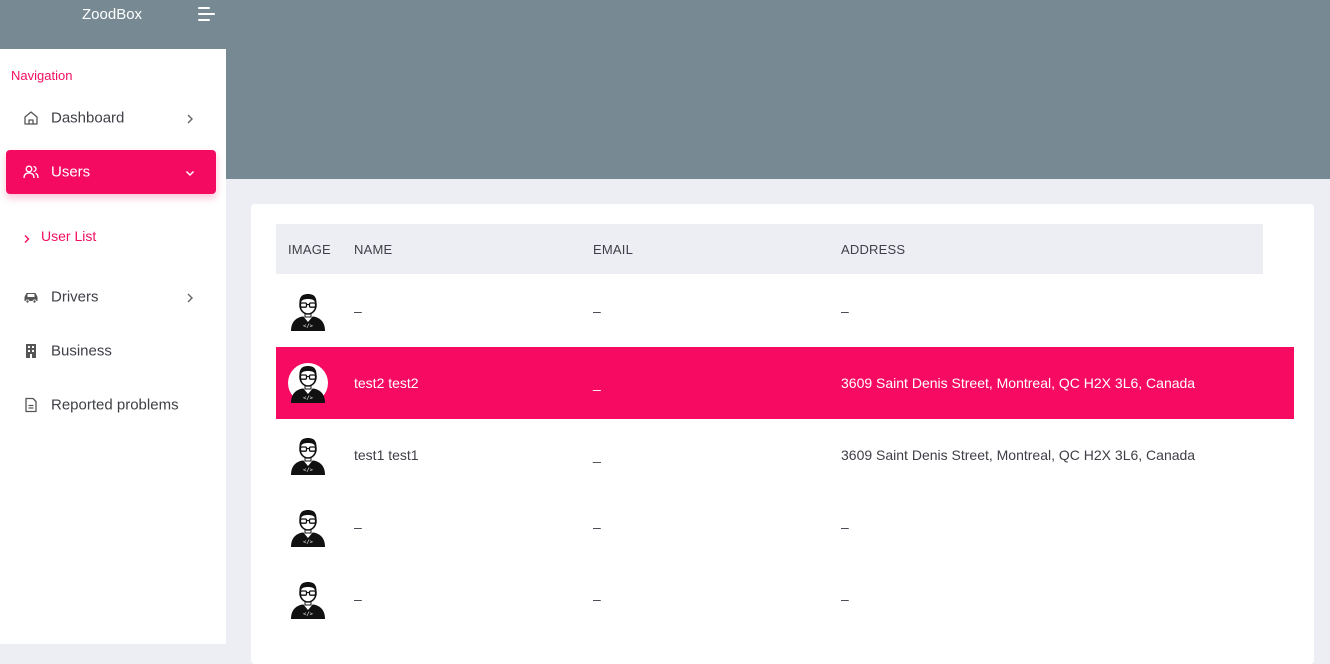 Image resolution: width=1330 pixels, height=664 pixels. Describe the element at coordinates (386, 383) in the screenshot. I see `cell-name: test2 test2` at that location.